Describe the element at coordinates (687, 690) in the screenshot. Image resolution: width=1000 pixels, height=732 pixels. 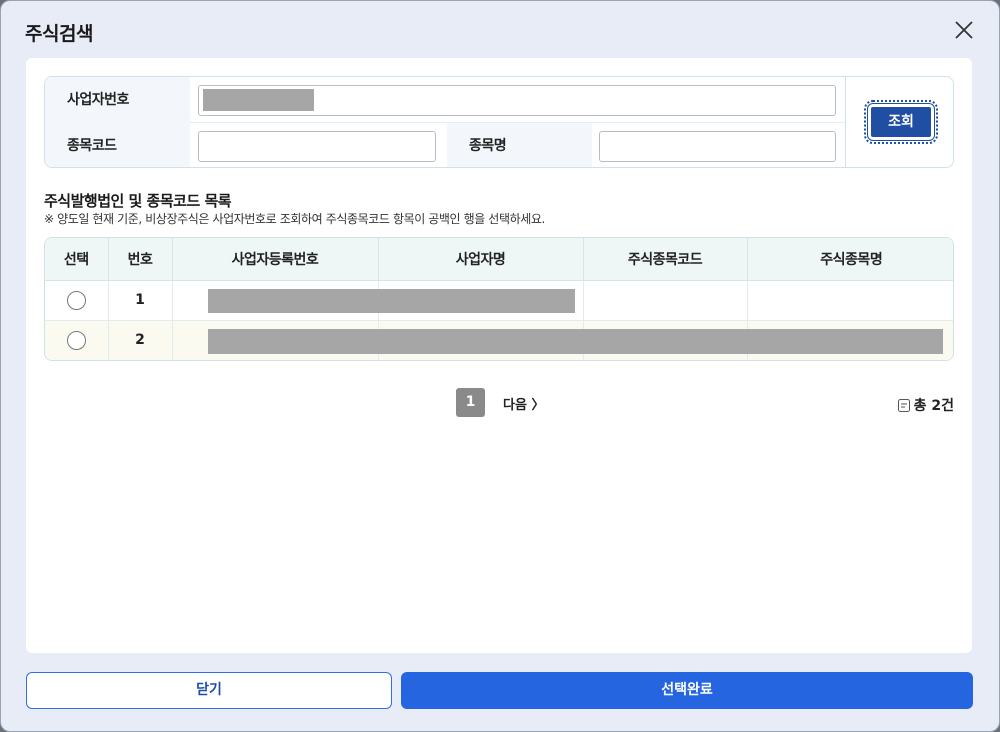
I see `confirm-selection-button: 선택완료` at that location.